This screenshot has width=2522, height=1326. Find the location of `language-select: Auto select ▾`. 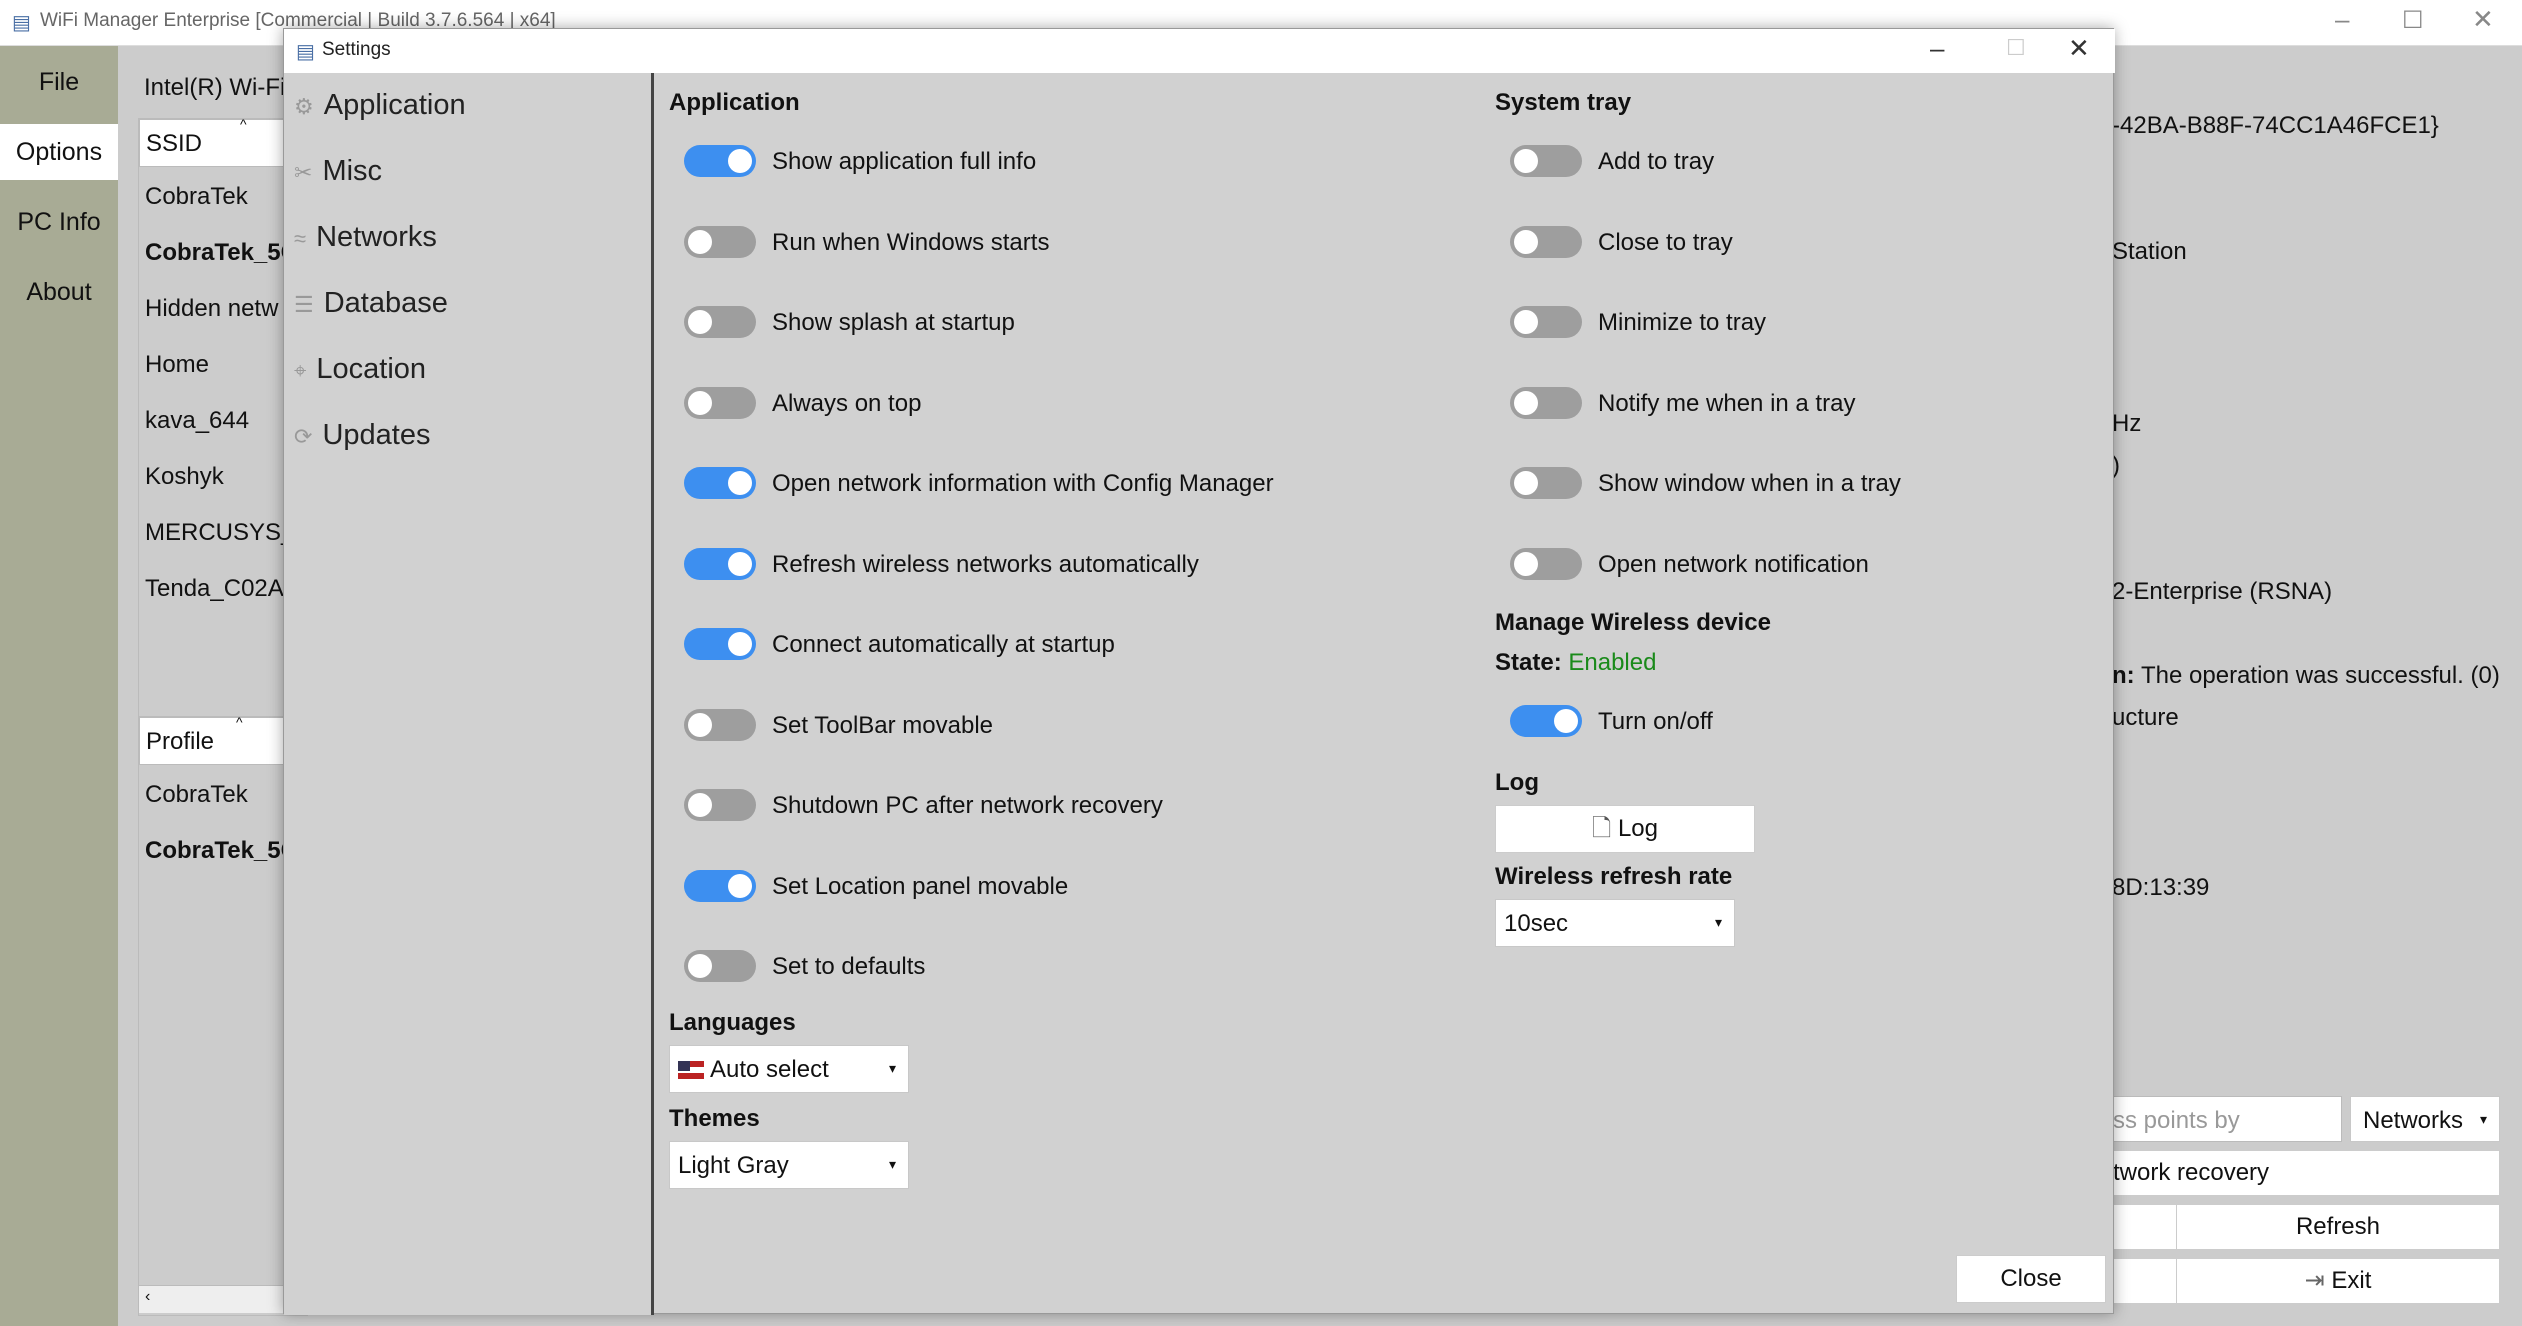

language-select: Auto select ▾ is located at coordinates (789, 1069).